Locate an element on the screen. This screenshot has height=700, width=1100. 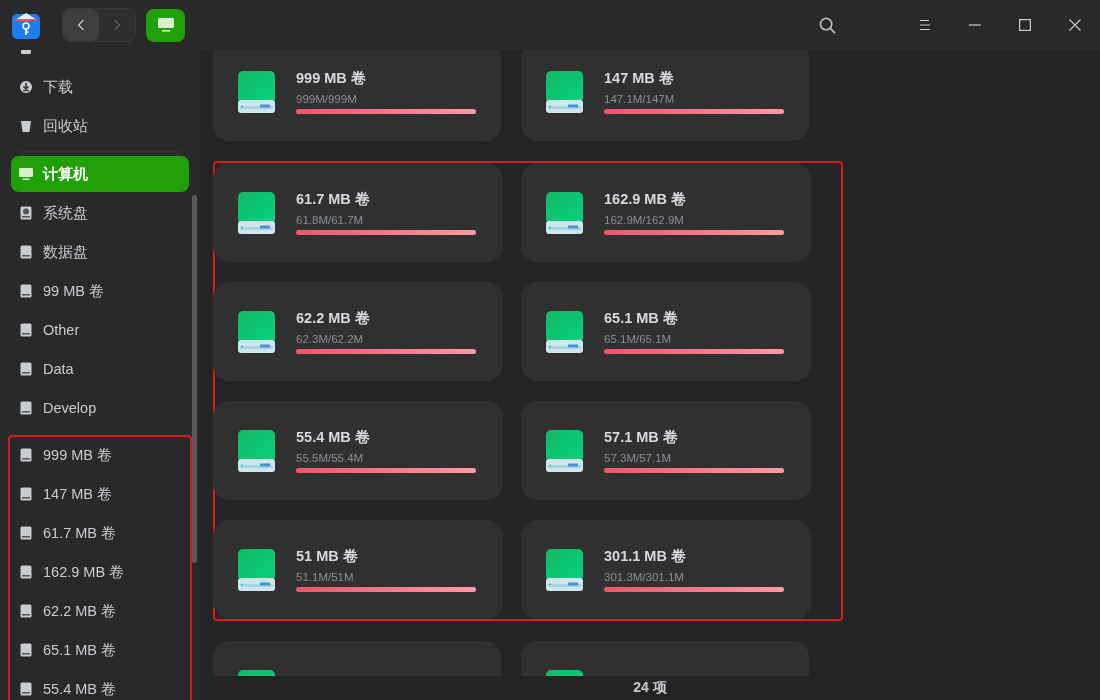
volume-card: 65.1 MB 卷 65.1M/65.1M is located at coordinates (666, 331).